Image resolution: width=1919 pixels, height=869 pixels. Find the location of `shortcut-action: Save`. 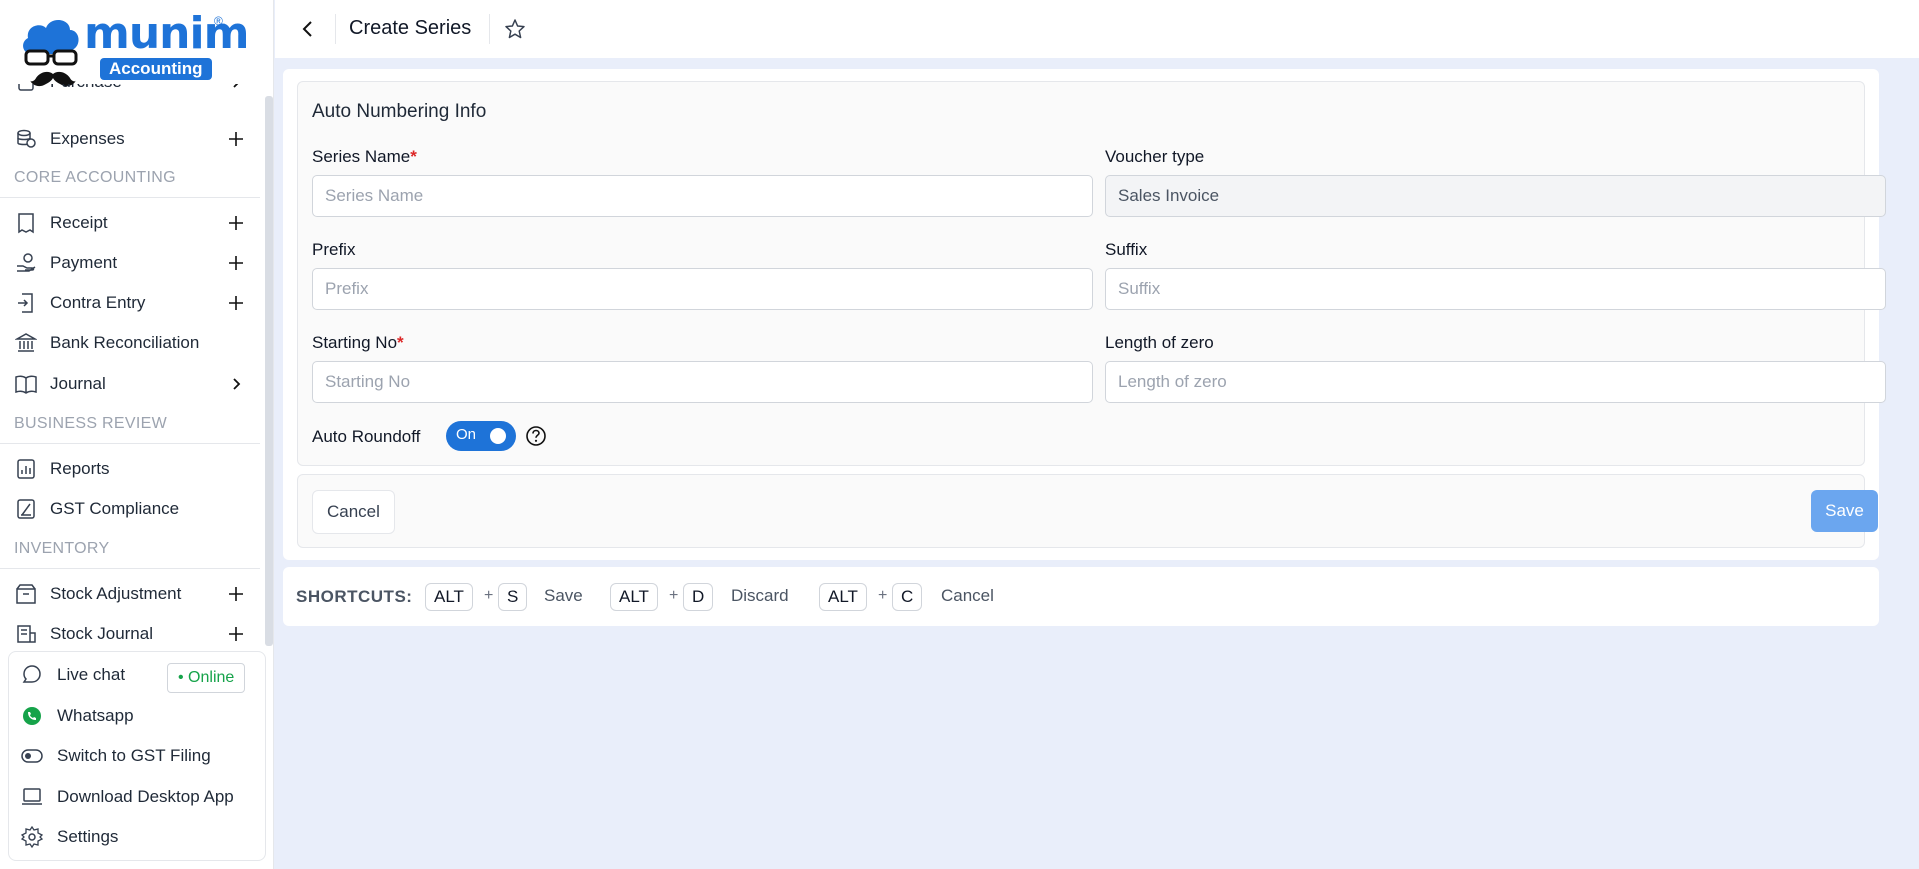

shortcut-action: Save is located at coordinates (563, 595).